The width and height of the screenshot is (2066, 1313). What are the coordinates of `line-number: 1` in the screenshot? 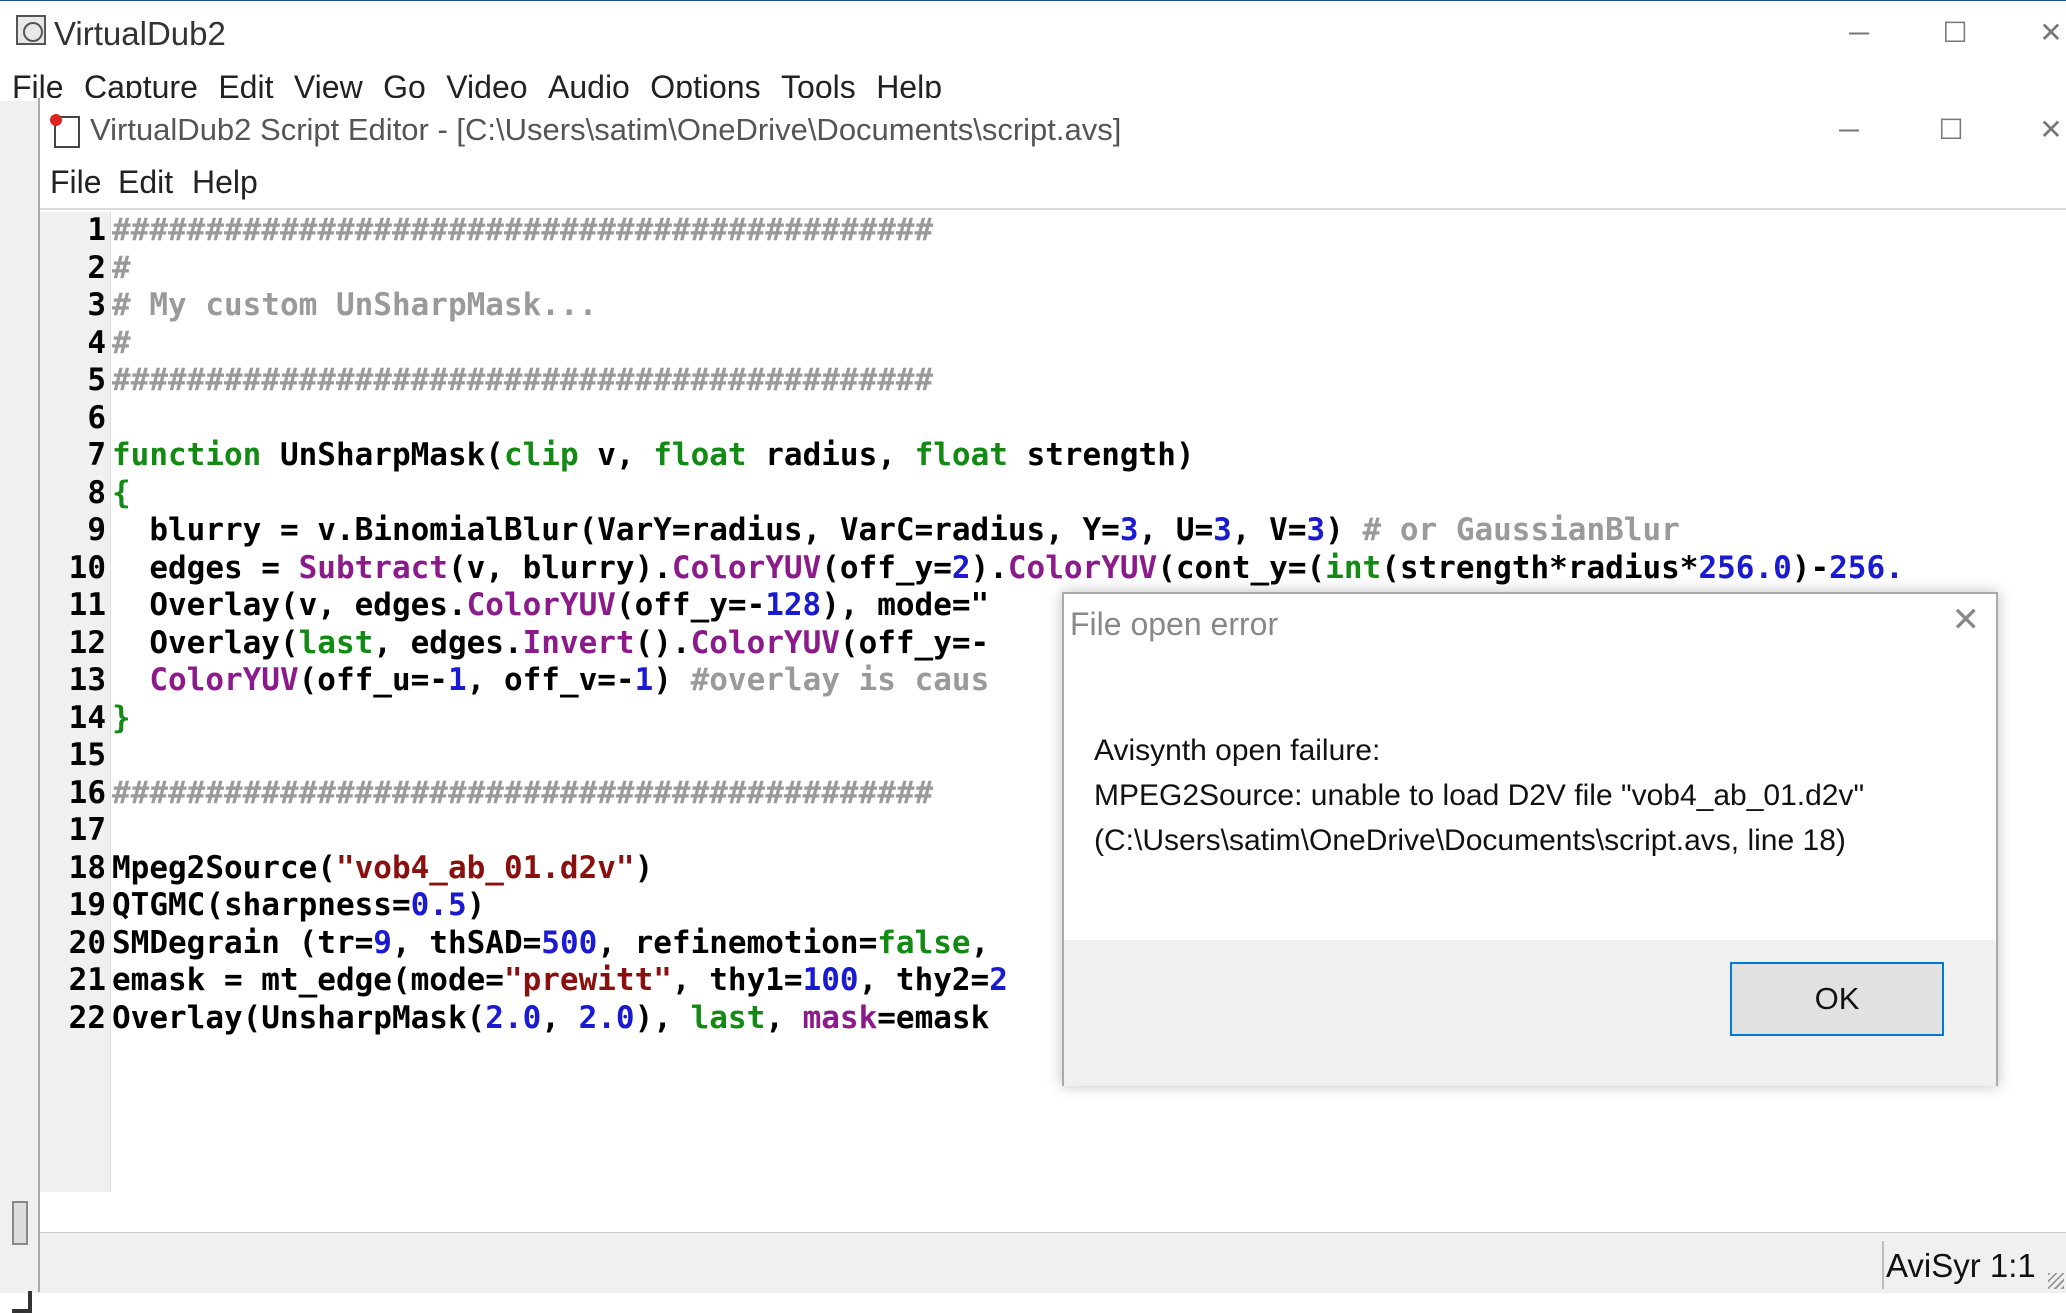 It's located at (96, 230).